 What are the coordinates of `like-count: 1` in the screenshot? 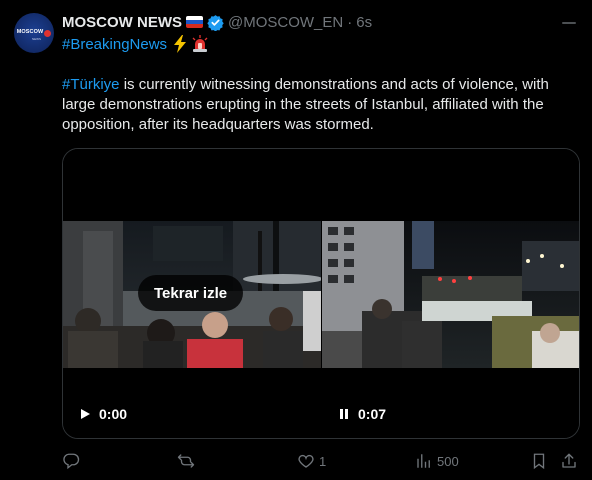 It's located at (323, 461).